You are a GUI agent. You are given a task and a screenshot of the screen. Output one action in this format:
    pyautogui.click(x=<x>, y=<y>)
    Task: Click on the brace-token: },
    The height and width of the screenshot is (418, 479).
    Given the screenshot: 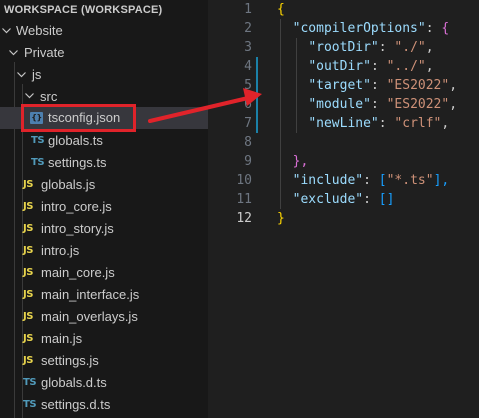 What is the action you would take?
    pyautogui.click(x=300, y=161)
    